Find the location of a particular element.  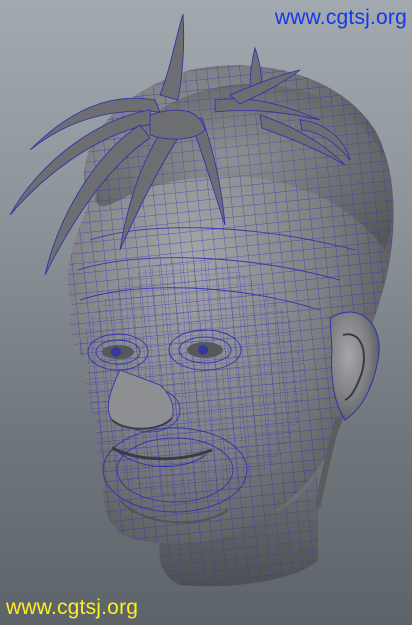

watermark-bottom: www.cgtsj.org is located at coordinates (72, 607).